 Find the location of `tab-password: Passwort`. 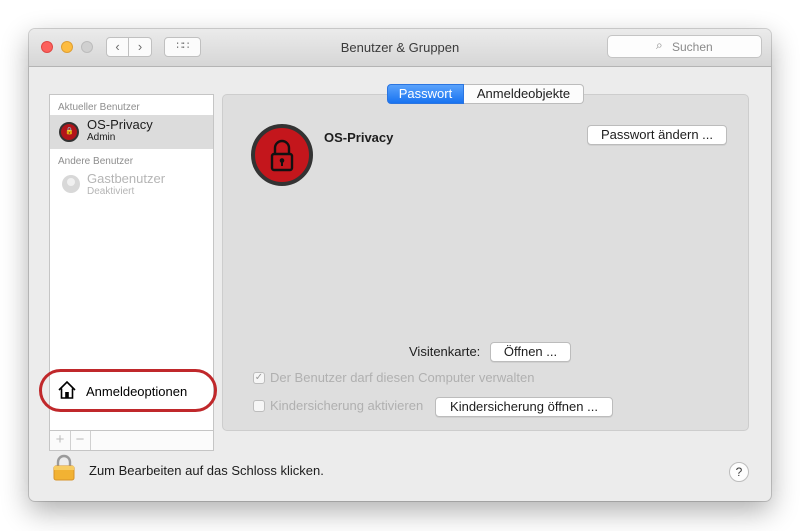

tab-password: Passwort is located at coordinates (425, 94).